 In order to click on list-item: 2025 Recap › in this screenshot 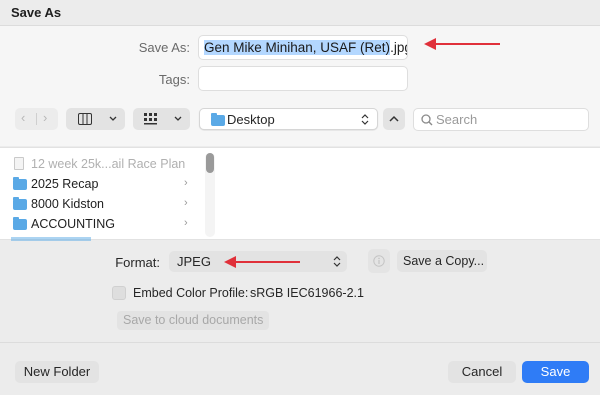, I will do `click(103, 185)`.